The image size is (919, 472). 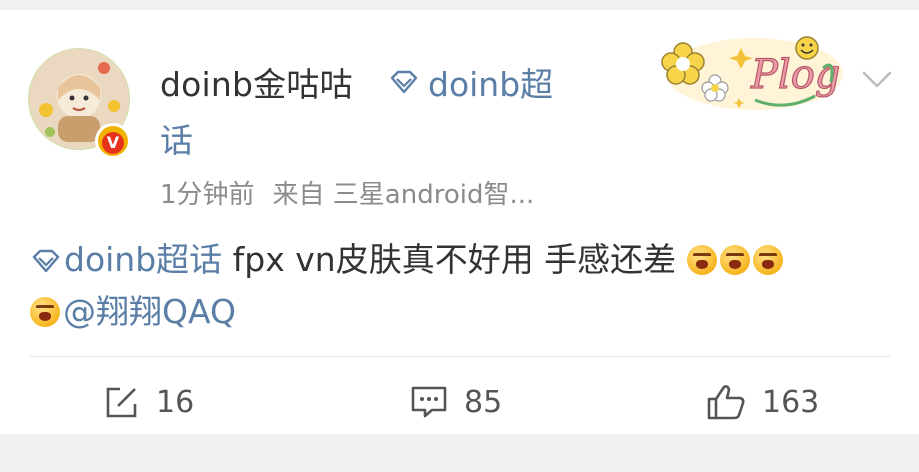 I want to click on like-icon, so click(x=726, y=402).